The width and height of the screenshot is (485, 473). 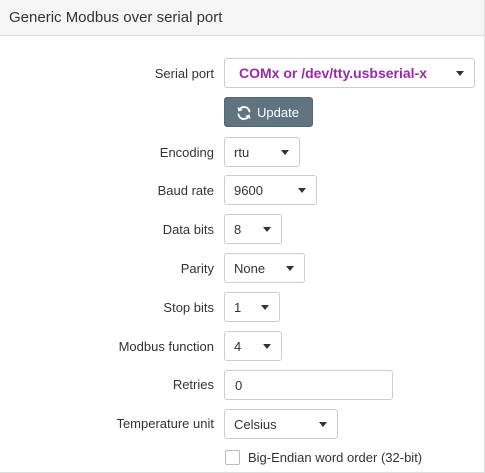 What do you see at coordinates (238, 229) in the screenshot?
I see `data-bits-value: 8` at bounding box center [238, 229].